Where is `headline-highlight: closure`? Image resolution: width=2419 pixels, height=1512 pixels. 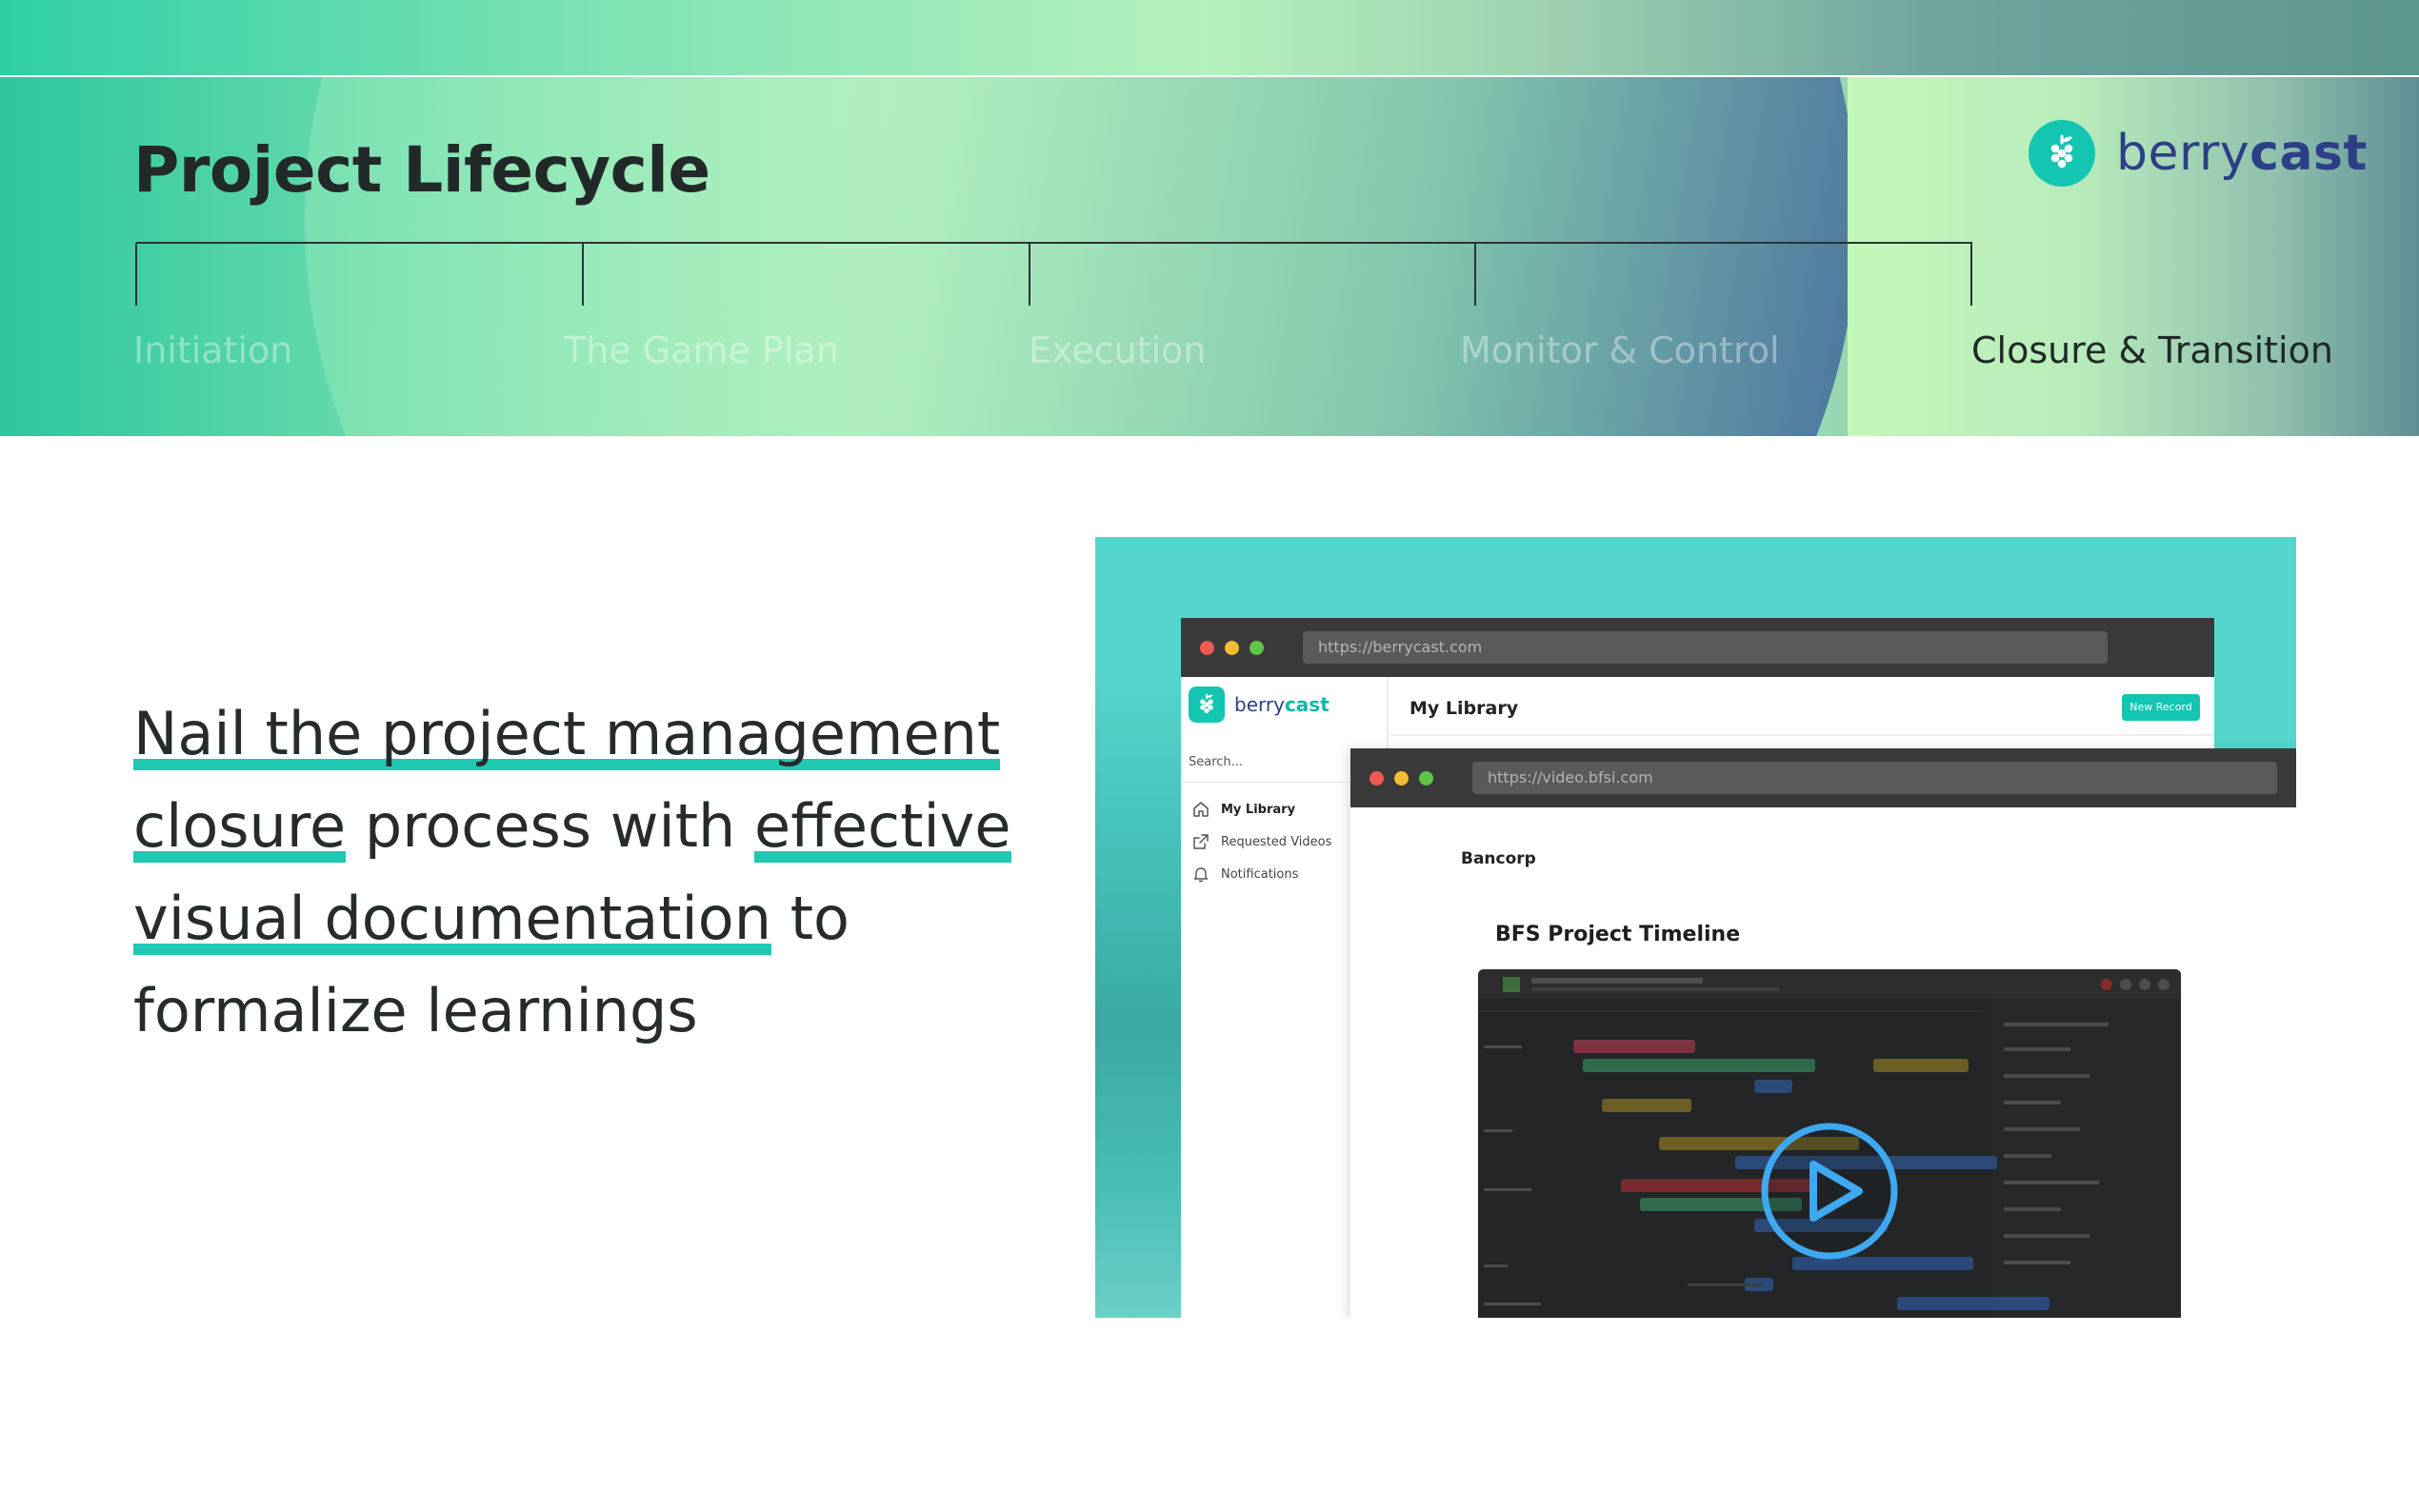
headline-highlight: closure is located at coordinates (240, 828).